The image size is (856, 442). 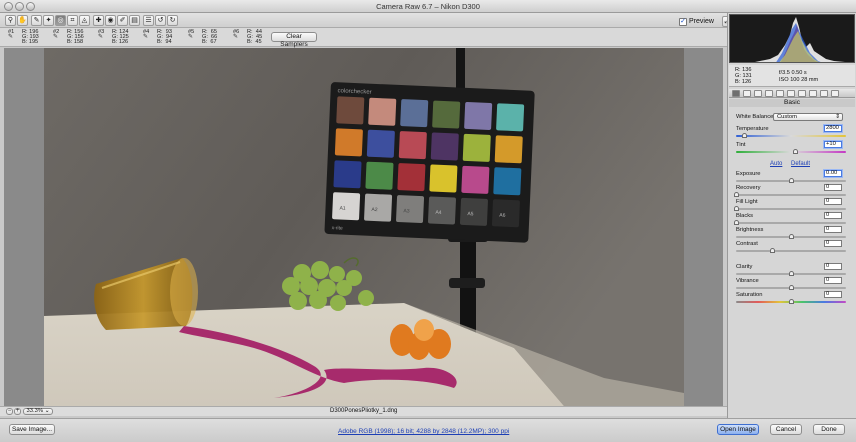 I want to click on contrast-slider, so click(x=791, y=250).